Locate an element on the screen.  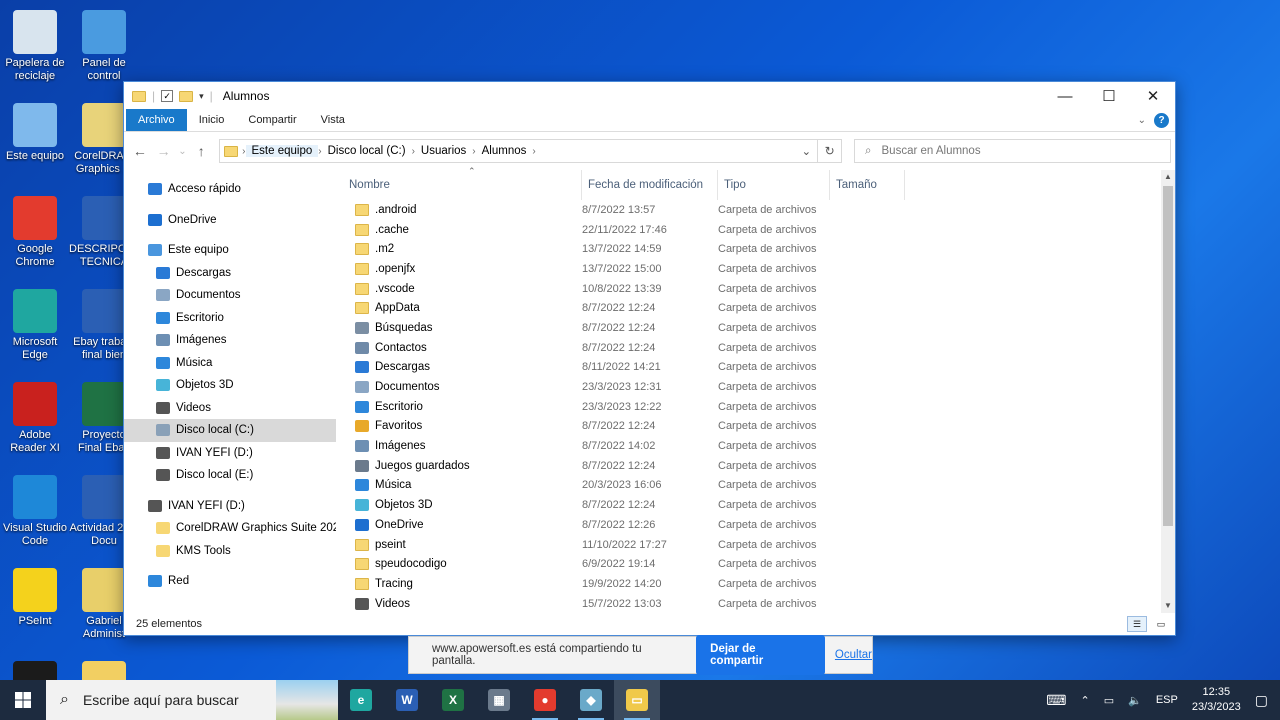
stop-sharing-button: Dejar de compartir is located at coordinates (760, 655).